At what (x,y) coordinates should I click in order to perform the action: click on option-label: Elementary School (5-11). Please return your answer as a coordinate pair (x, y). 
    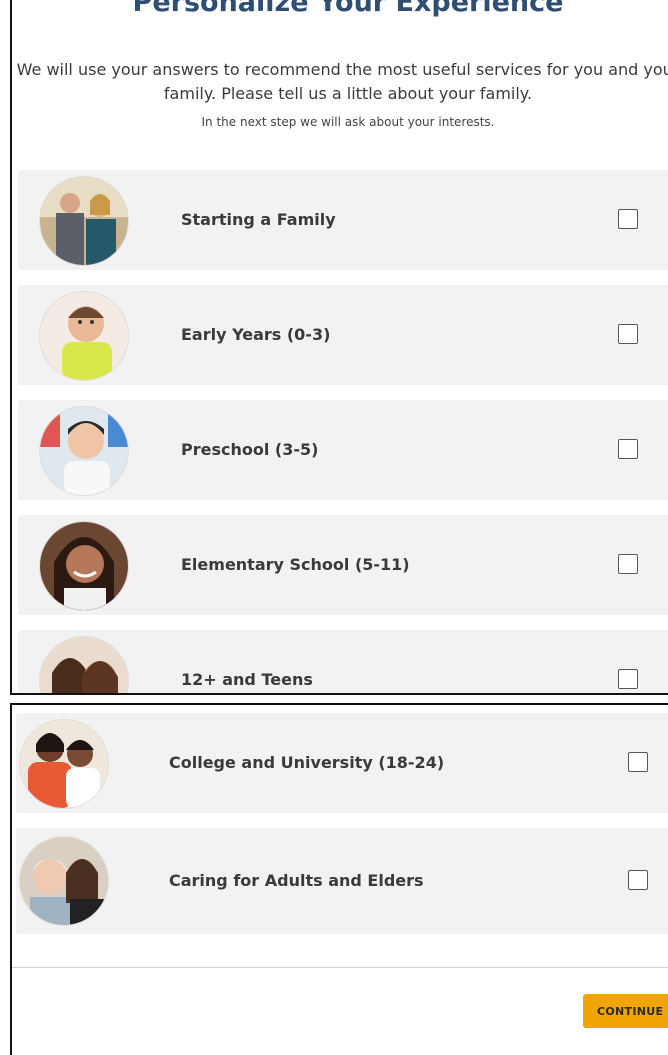
    Looking at the image, I should click on (295, 564).